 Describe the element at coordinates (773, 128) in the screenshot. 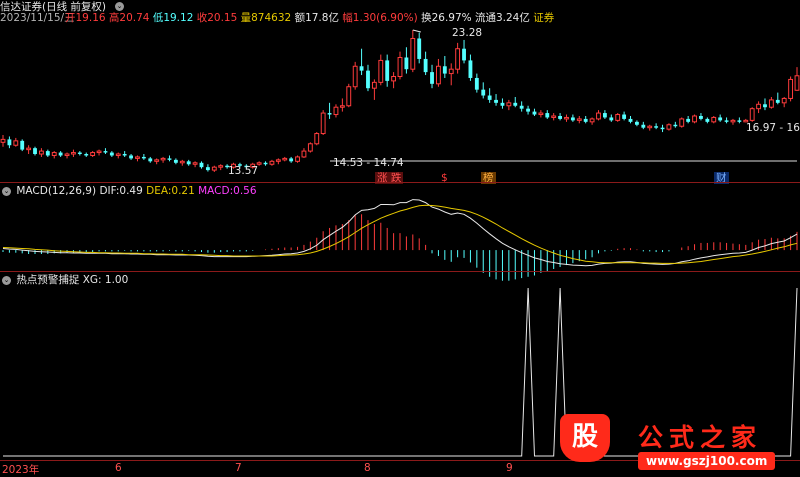

I see `range-right-label: 16.97 - 16.9` at that location.